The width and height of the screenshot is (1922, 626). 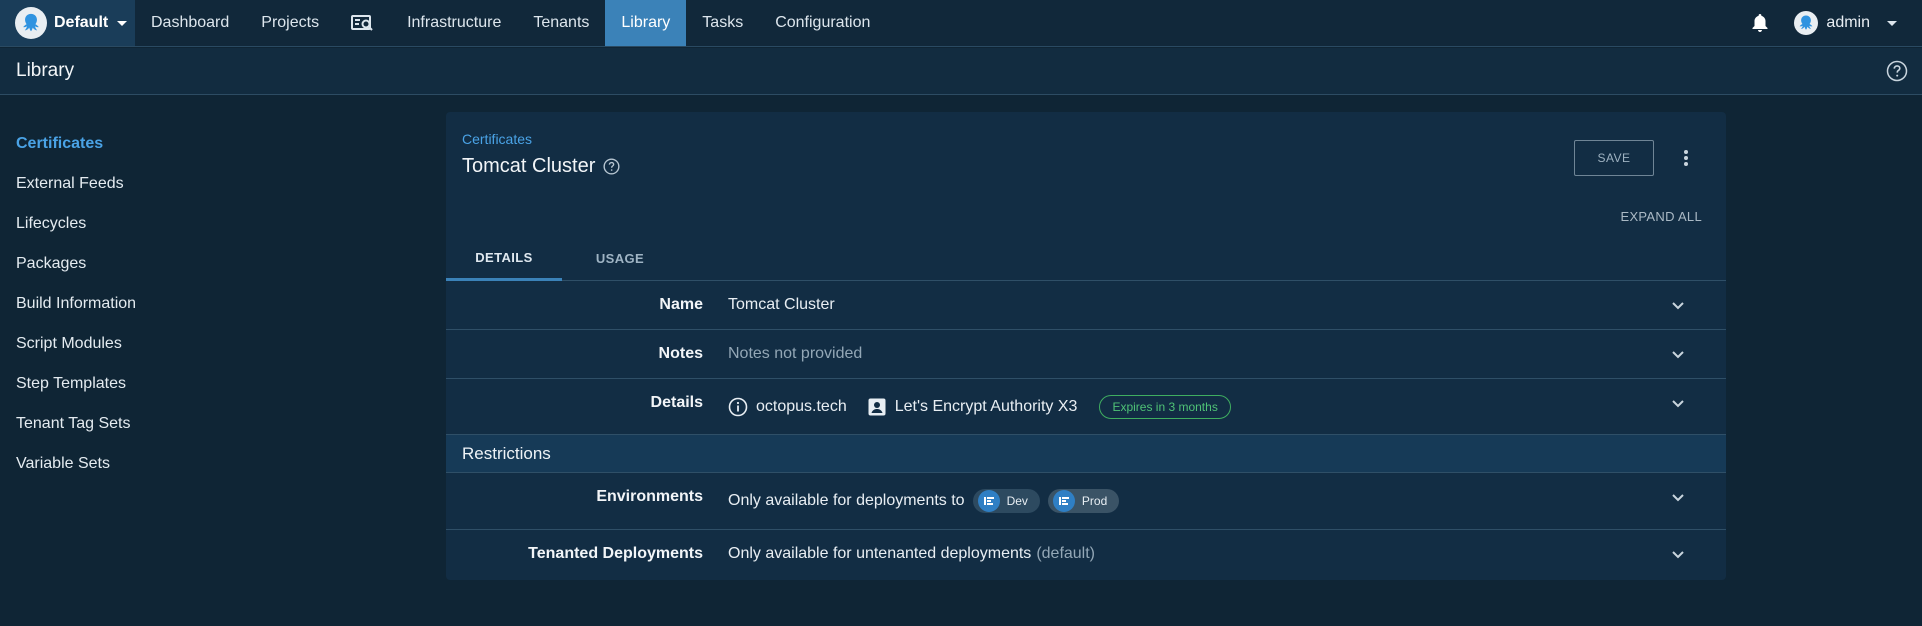 What do you see at coordinates (150, 264) in the screenshot?
I see `sidebar-item-packages: Packages` at bounding box center [150, 264].